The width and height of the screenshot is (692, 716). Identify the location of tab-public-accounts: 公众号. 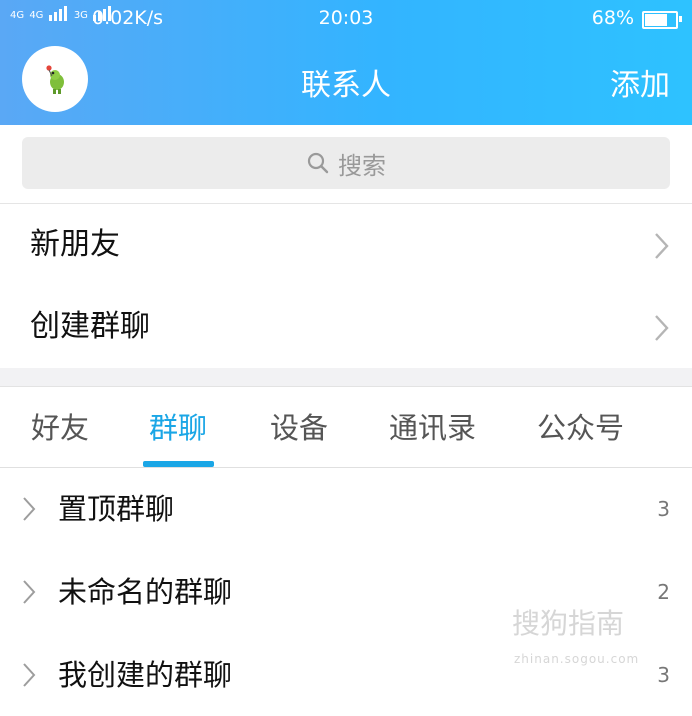
(580, 428).